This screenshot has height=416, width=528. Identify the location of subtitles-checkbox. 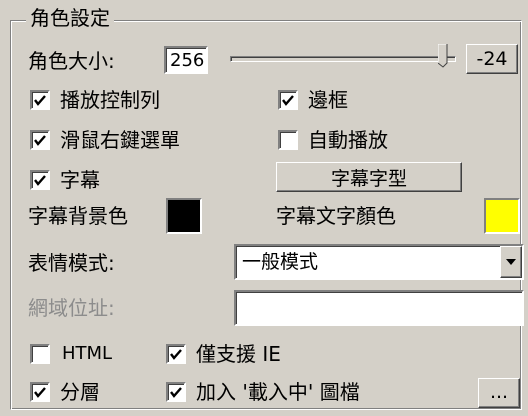
(40, 180).